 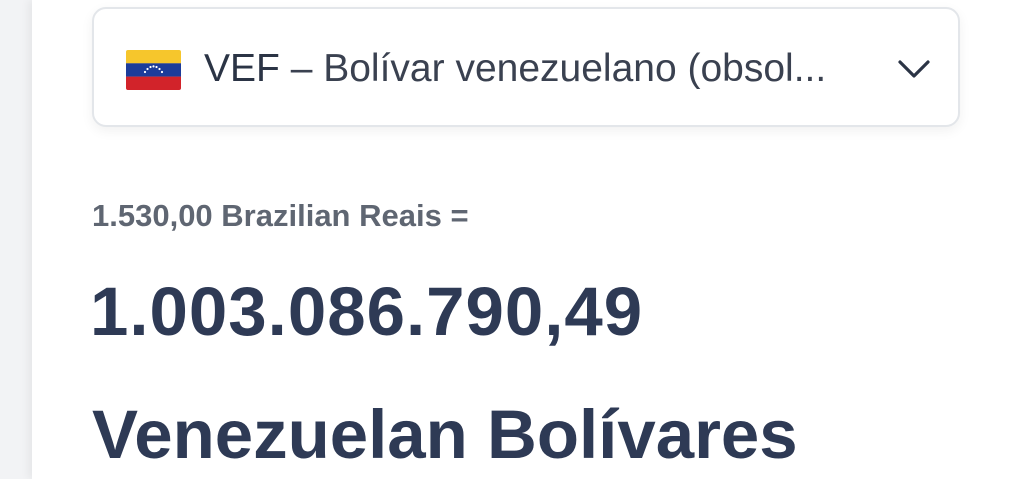 What do you see at coordinates (242, 68) in the screenshot?
I see `currency-code: VEF` at bounding box center [242, 68].